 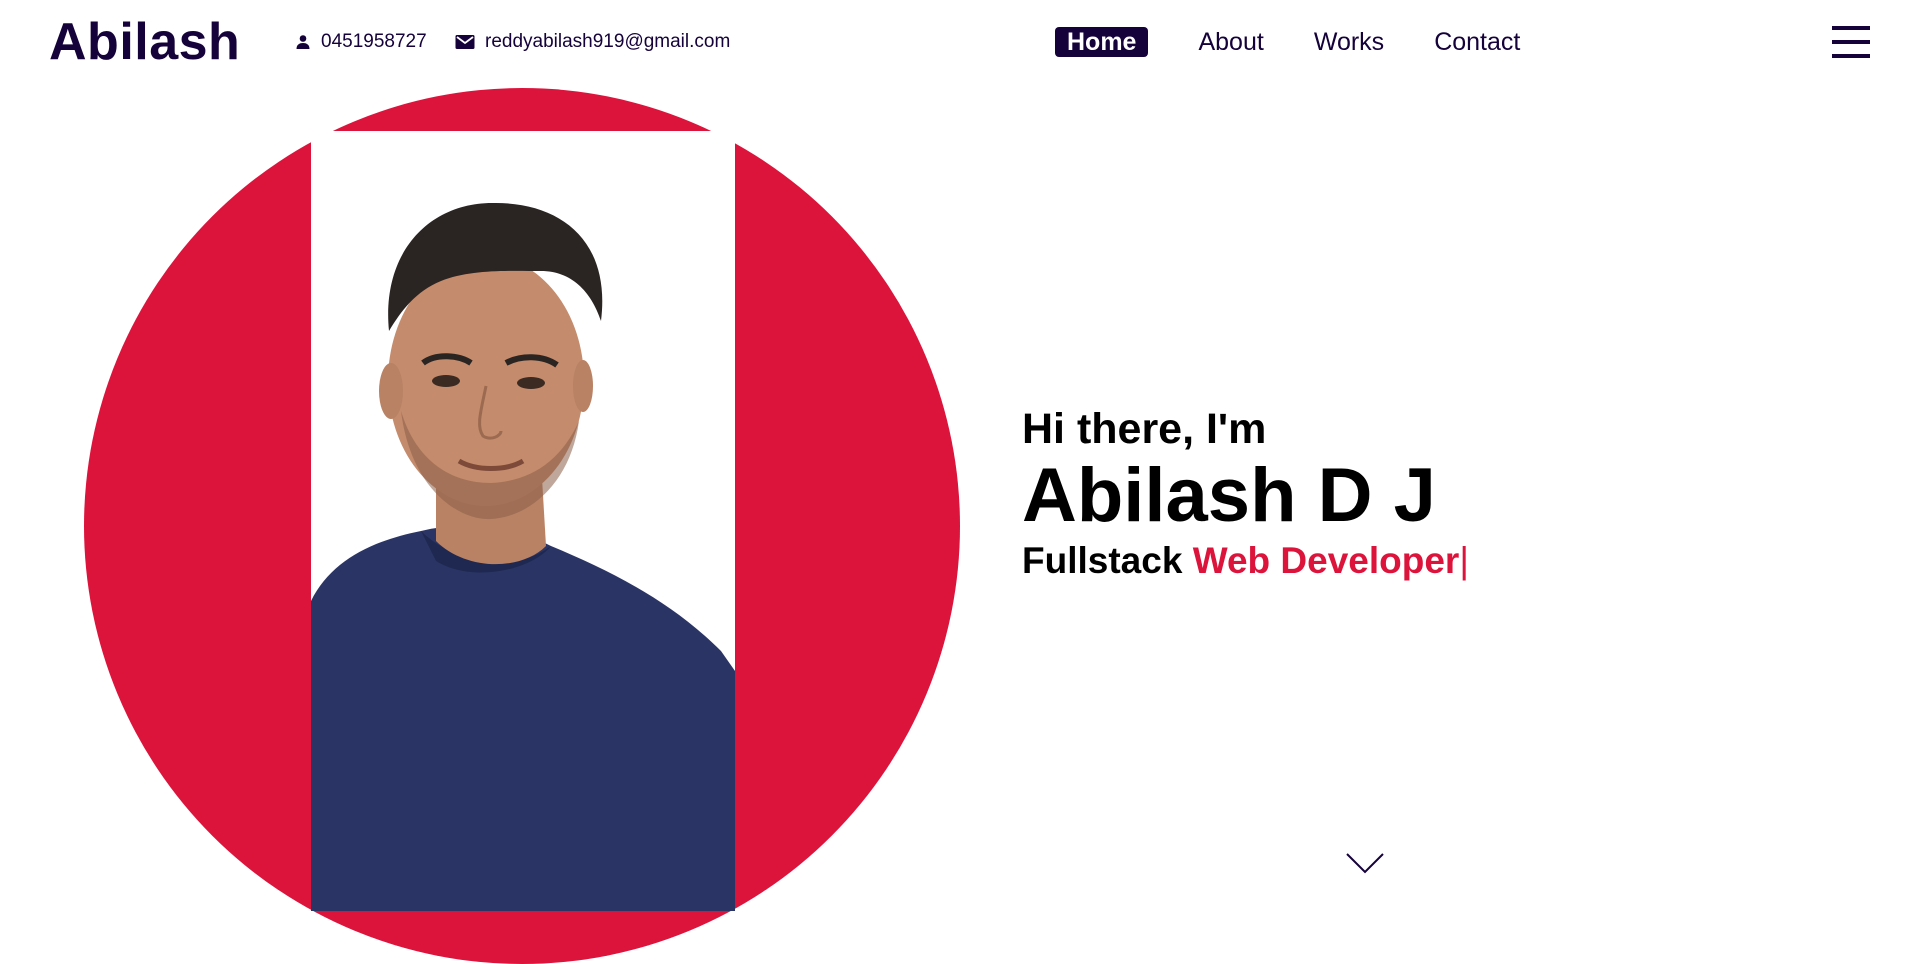 What do you see at coordinates (1230, 42) in the screenshot?
I see `nav-about: About` at bounding box center [1230, 42].